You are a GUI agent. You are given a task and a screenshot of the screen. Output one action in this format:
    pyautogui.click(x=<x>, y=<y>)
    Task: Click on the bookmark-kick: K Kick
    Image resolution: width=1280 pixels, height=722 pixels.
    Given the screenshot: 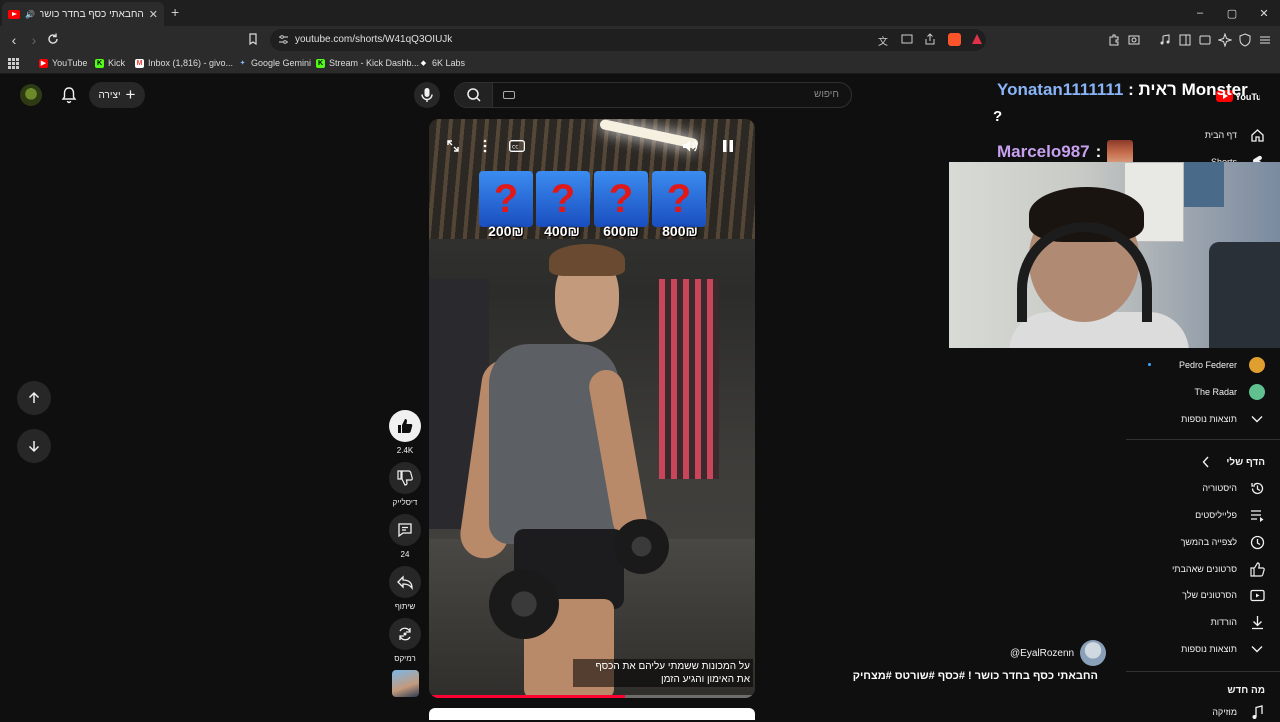 What is the action you would take?
    pyautogui.click(x=110, y=63)
    